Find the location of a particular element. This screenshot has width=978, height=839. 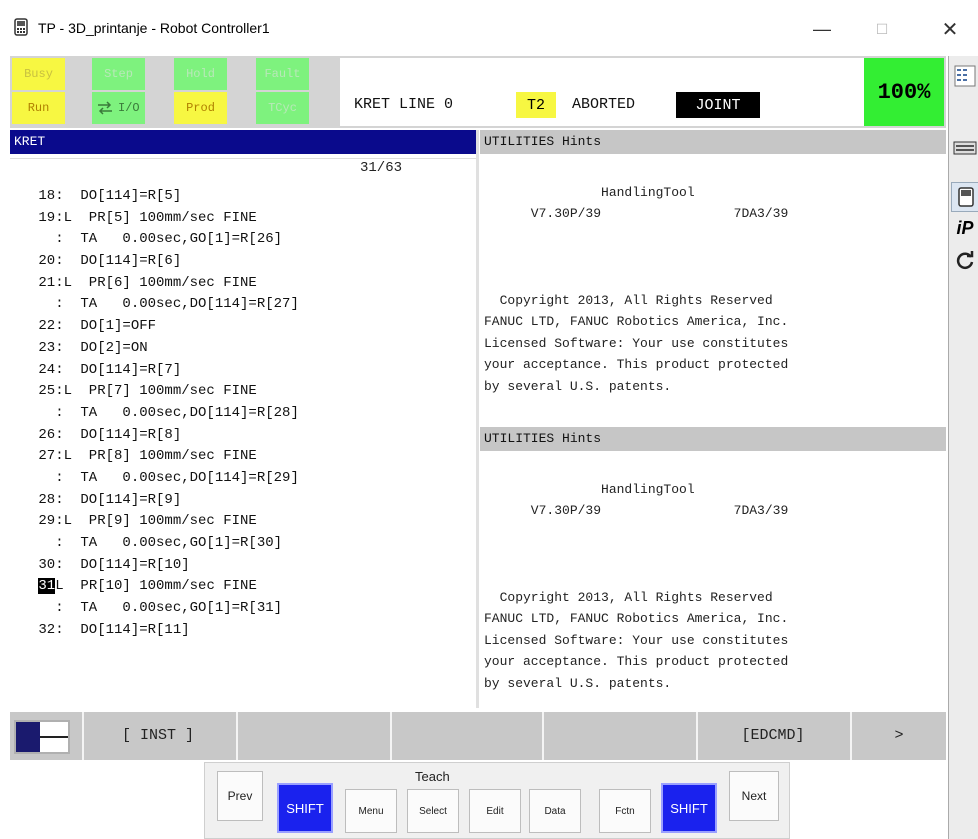

f3-key is located at coordinates (467, 736).